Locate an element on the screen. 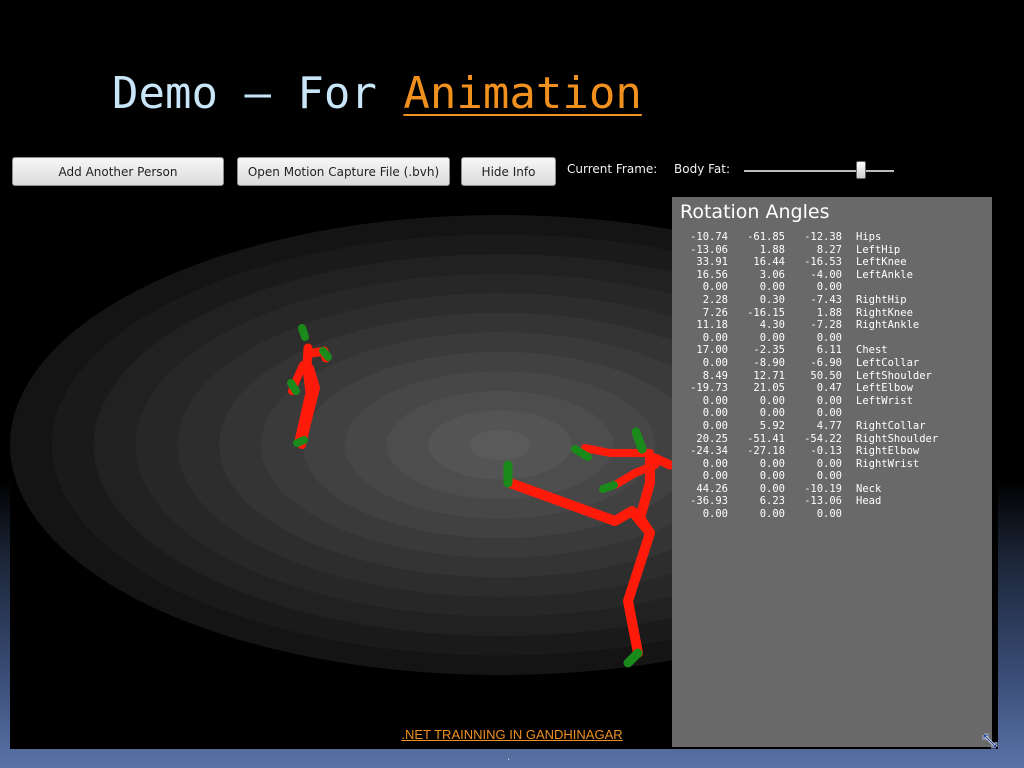 The image size is (1024, 768). open-bvh-button: Open Motion Capture File (.bvh) is located at coordinates (343, 171).